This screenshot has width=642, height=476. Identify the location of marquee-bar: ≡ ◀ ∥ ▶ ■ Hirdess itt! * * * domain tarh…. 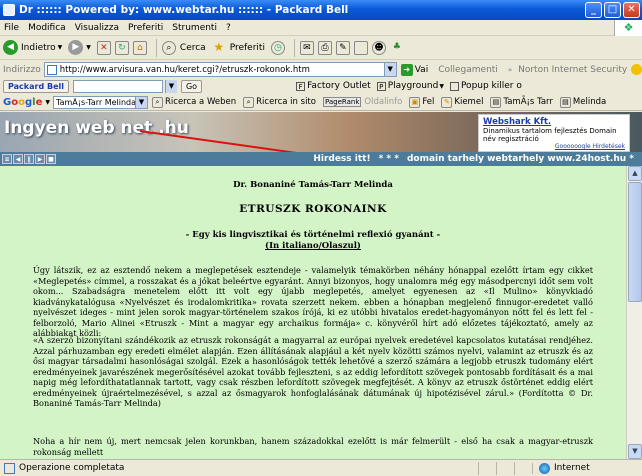
(321, 159).